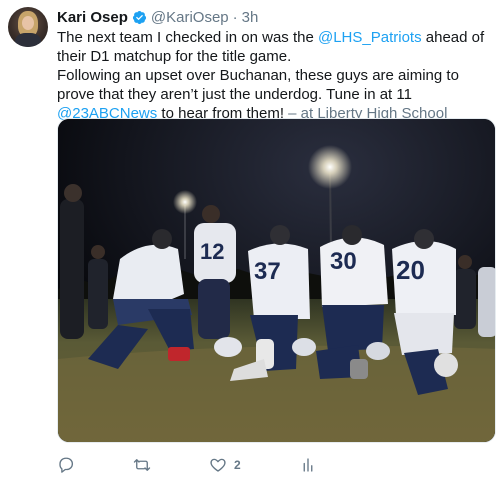 This screenshot has width=502, height=480. I want to click on tweet-timestamp: 3h, so click(250, 17).